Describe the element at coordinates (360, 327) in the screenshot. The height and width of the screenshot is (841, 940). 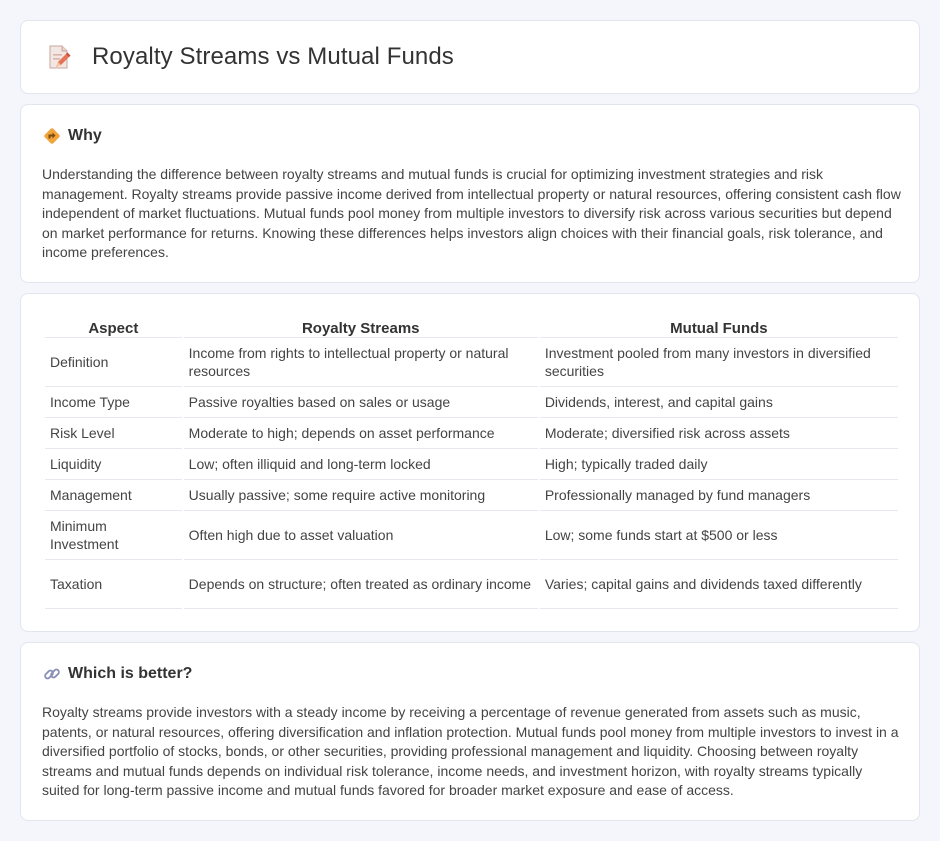
I see `header-royalty-streams: Royalty Streams` at that location.